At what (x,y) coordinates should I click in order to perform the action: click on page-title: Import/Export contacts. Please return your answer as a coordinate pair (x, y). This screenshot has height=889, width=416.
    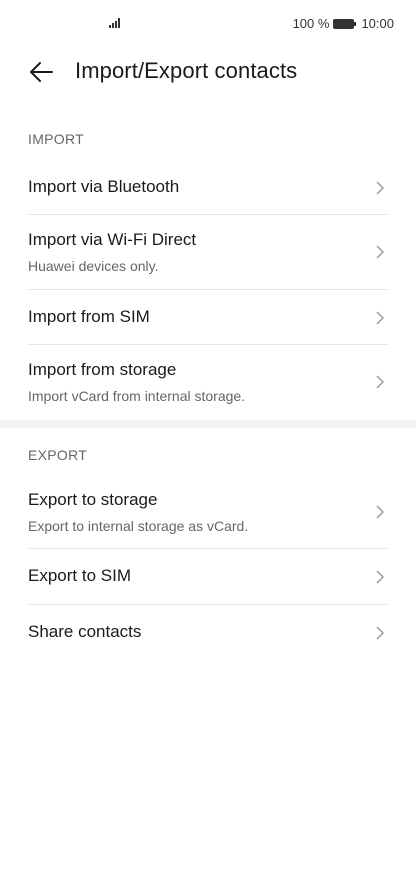
    Looking at the image, I should click on (186, 70).